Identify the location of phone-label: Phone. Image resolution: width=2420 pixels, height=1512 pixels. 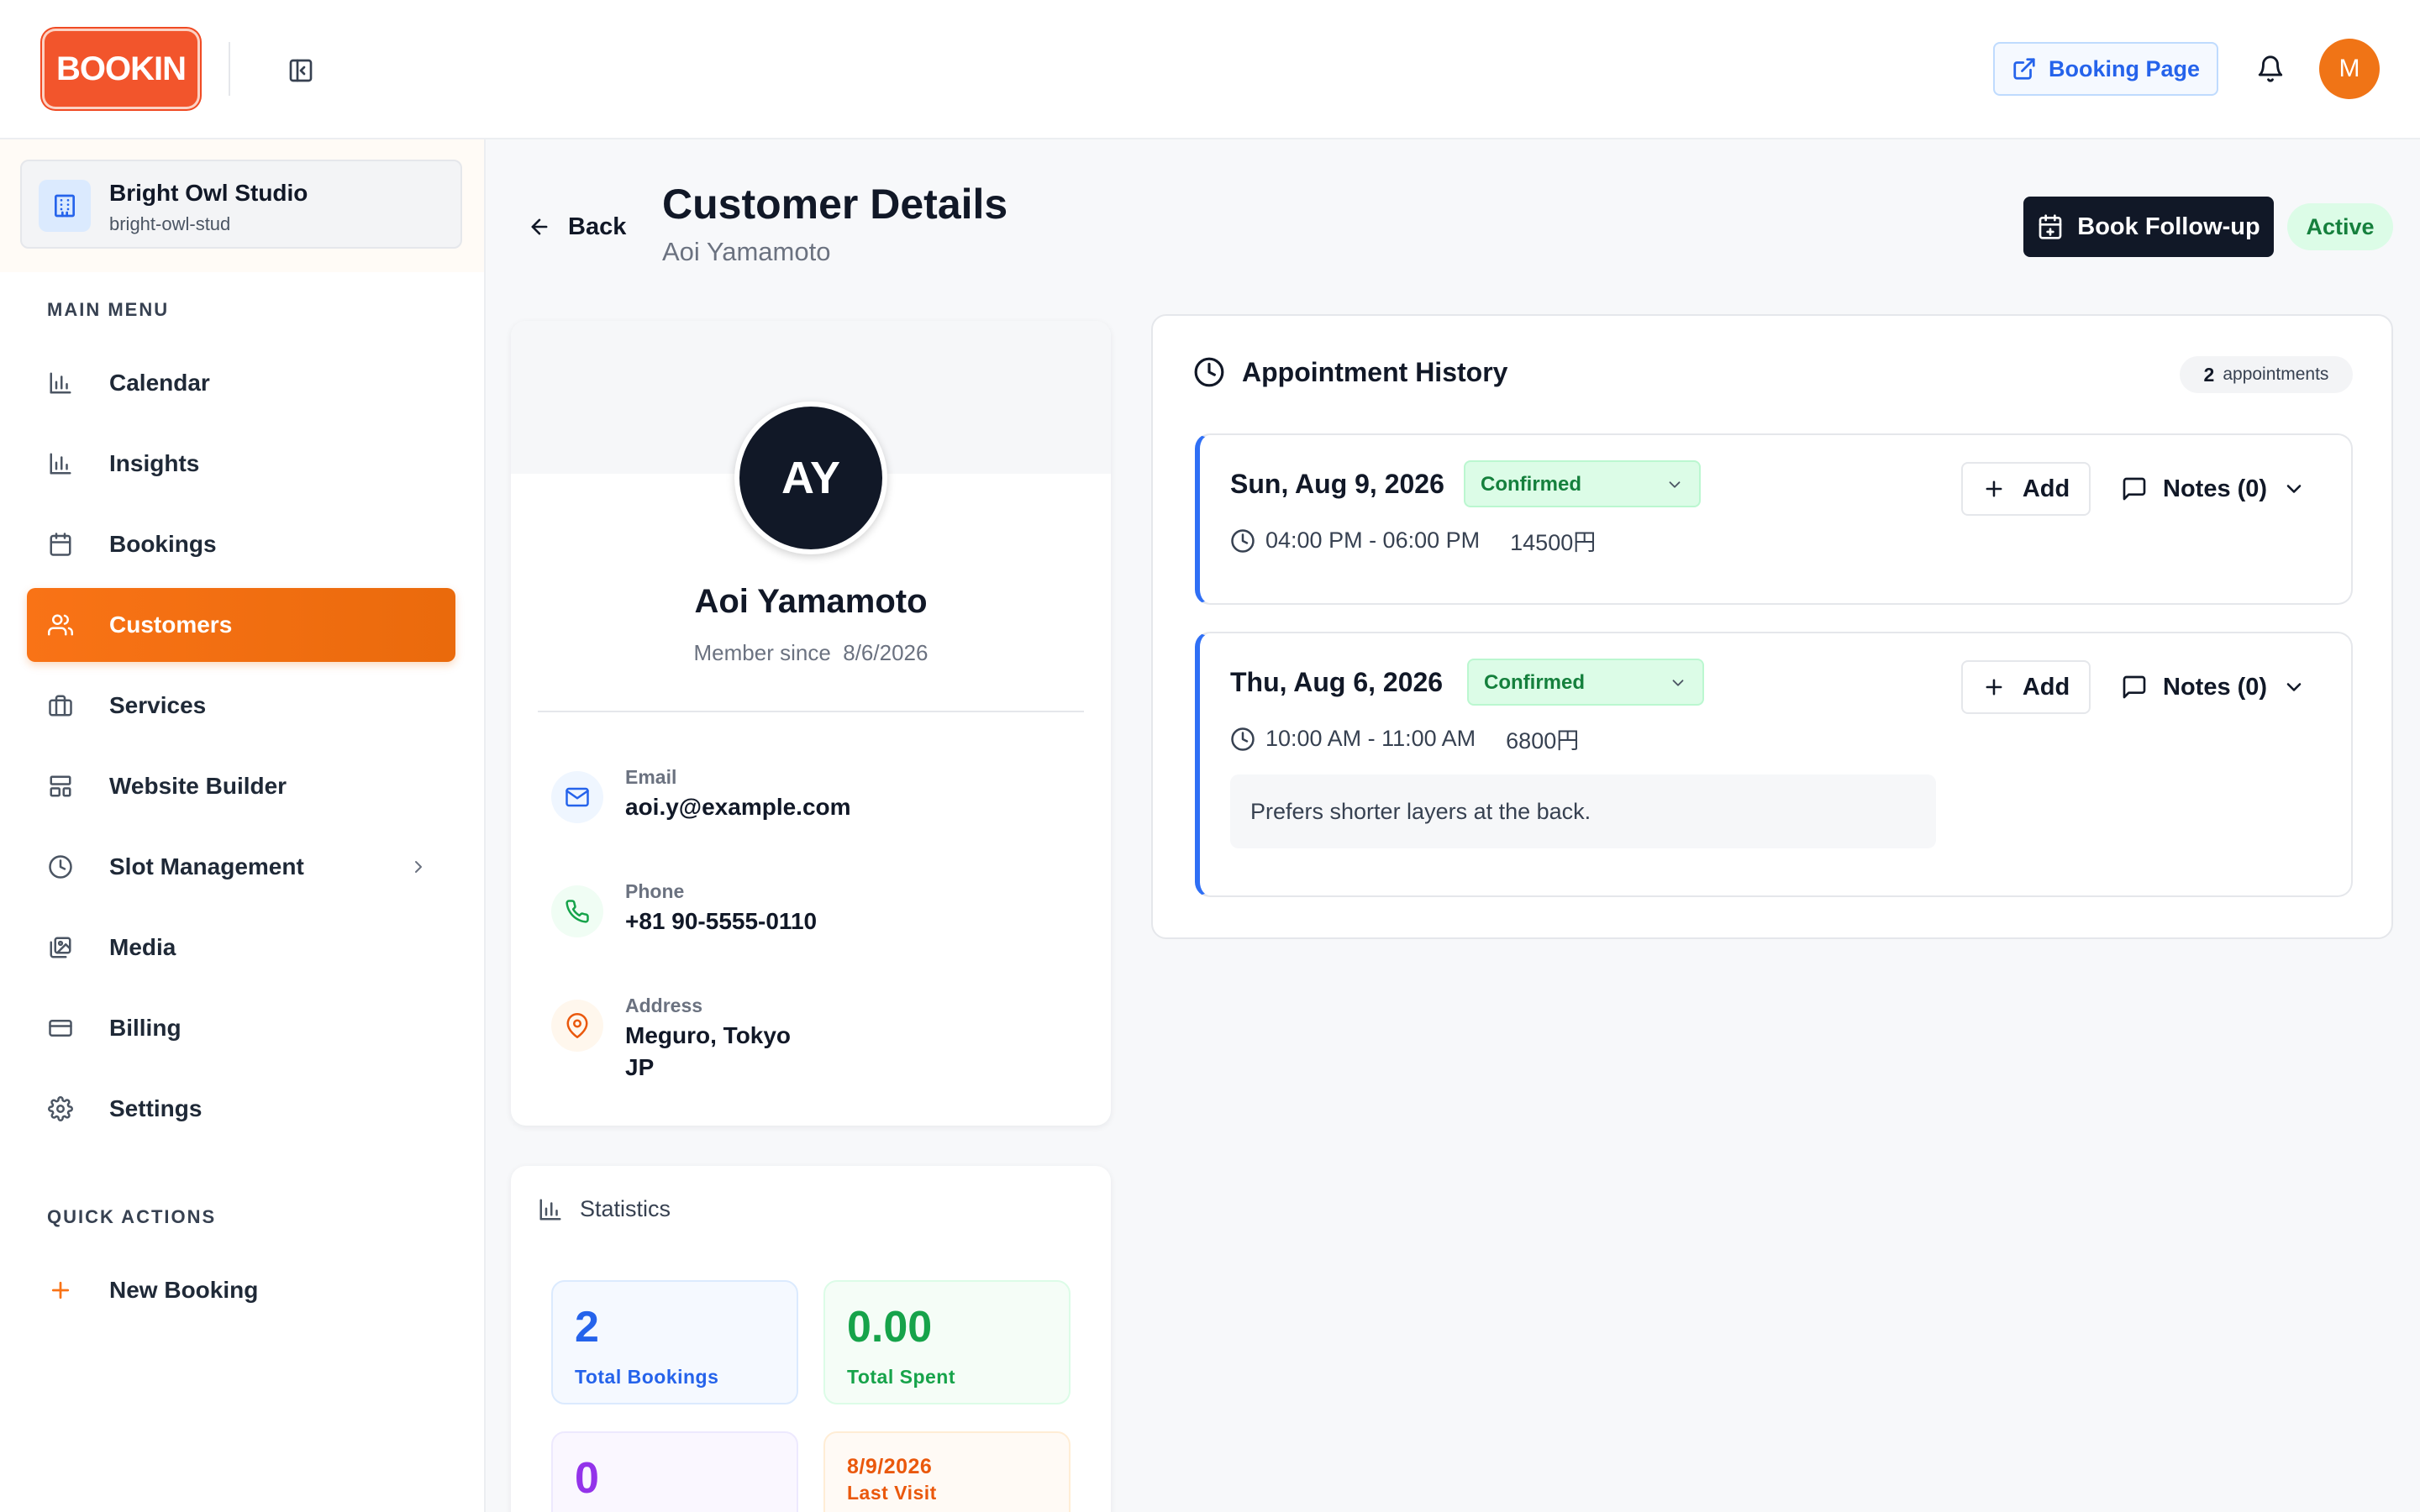
(655, 891).